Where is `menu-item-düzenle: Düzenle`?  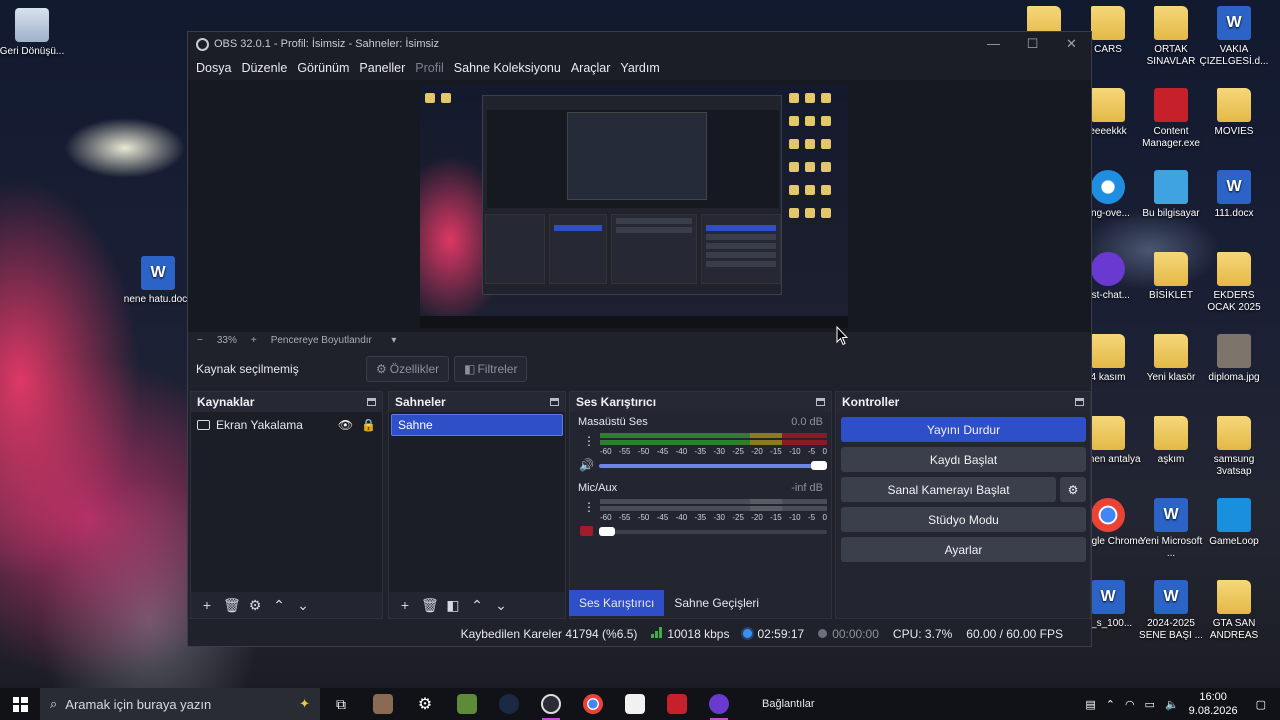
menu-item-düzenle: Düzenle is located at coordinates (264, 68).